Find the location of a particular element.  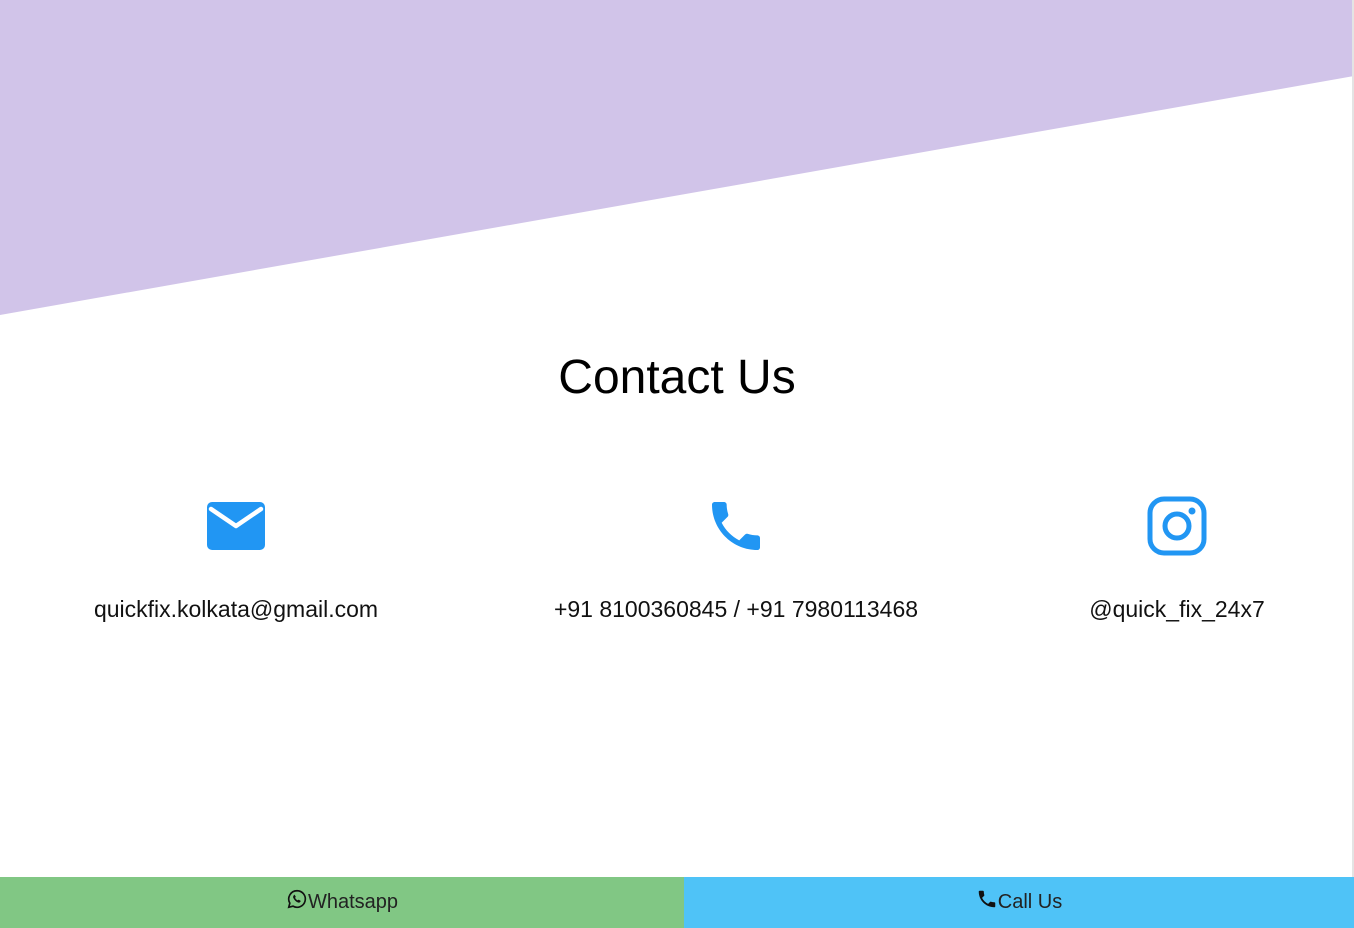

contact-instagram: @quick_fix_24x7 is located at coordinates (1155, 559).